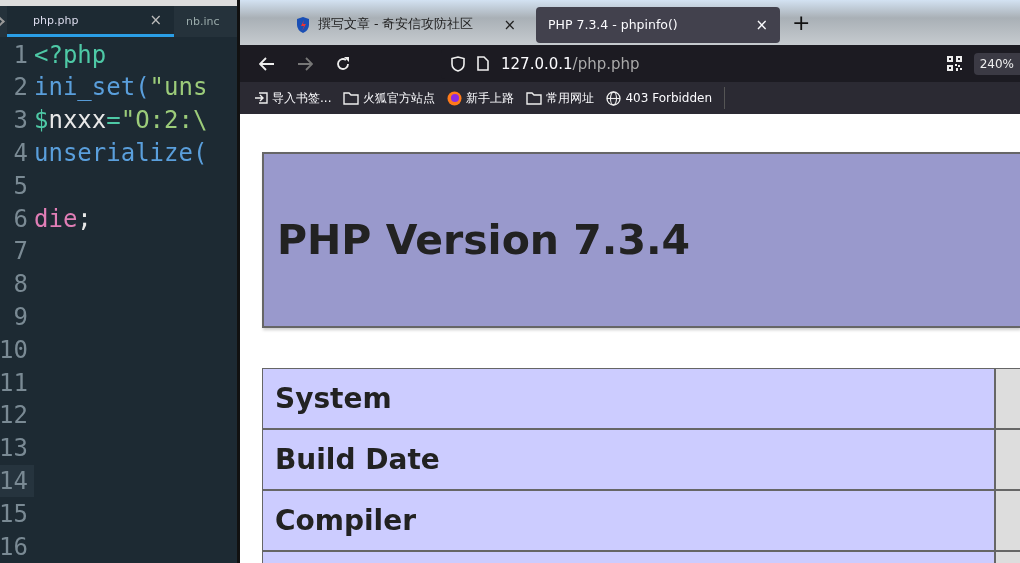 The width and height of the screenshot is (1020, 563). Describe the element at coordinates (389, 98) in the screenshot. I see `bookmark: 火狐官方站点` at that location.